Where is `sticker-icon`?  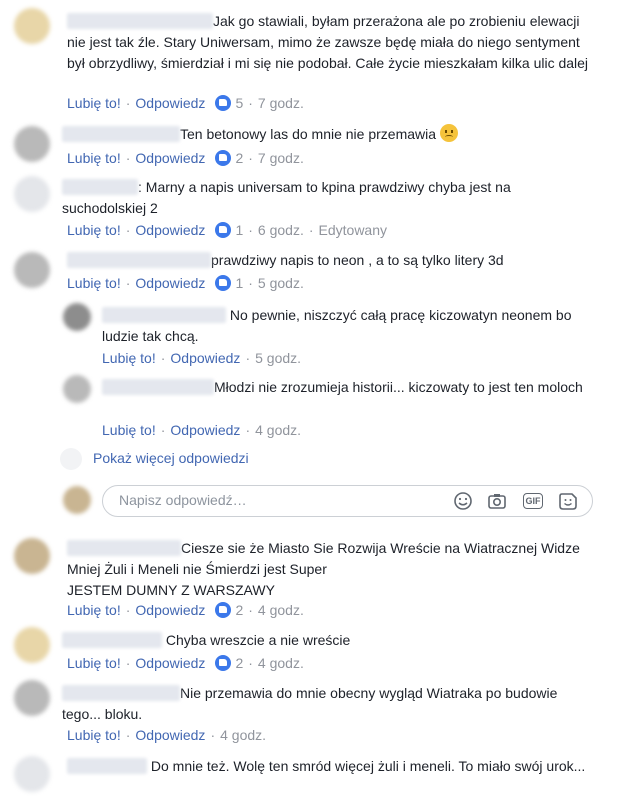
sticker-icon is located at coordinates (568, 501).